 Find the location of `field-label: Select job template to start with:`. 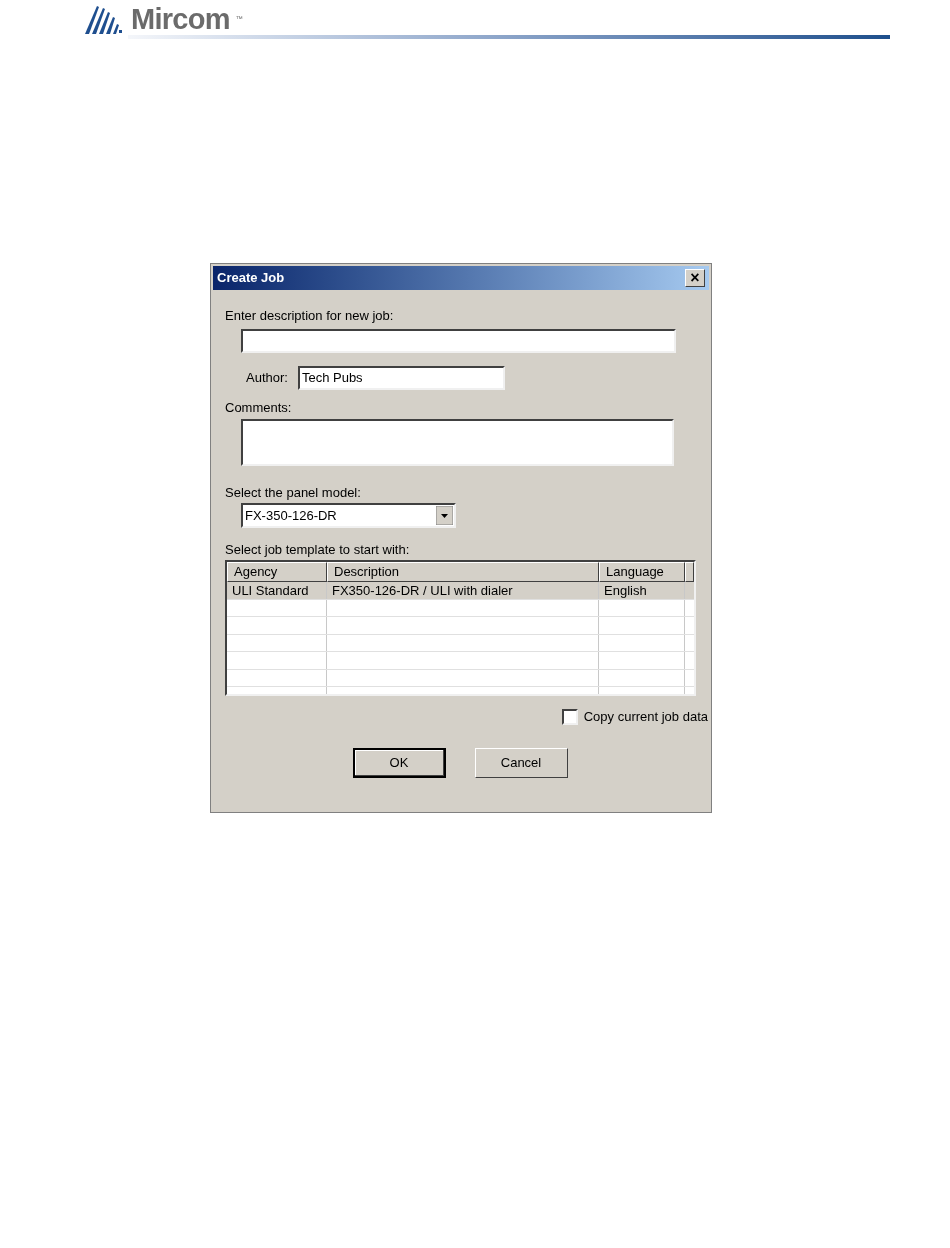

field-label: Select job template to start with: is located at coordinates (318, 549).